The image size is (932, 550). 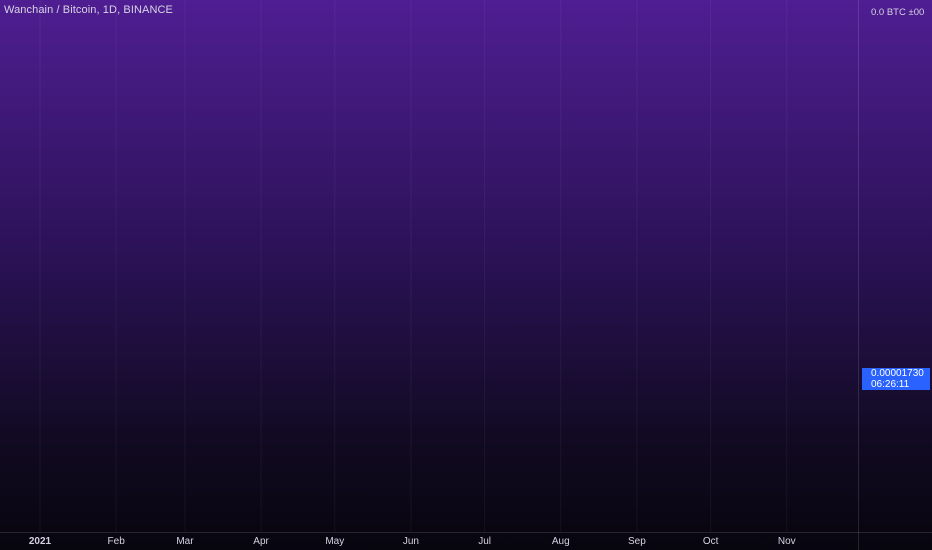 What do you see at coordinates (40, 541) in the screenshot?
I see `x-tick-label: 2021` at bounding box center [40, 541].